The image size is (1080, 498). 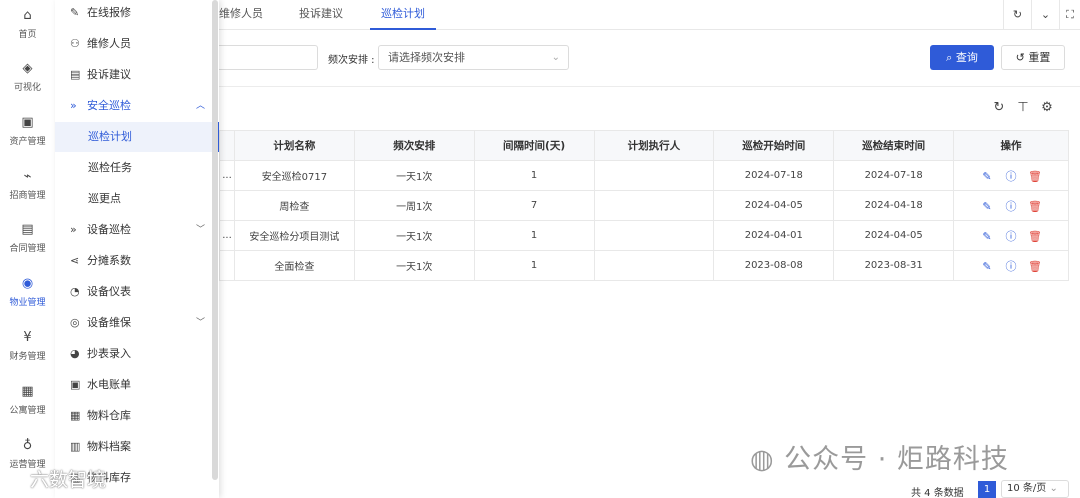 I want to click on cell-end: 2023-08-31, so click(x=894, y=265).